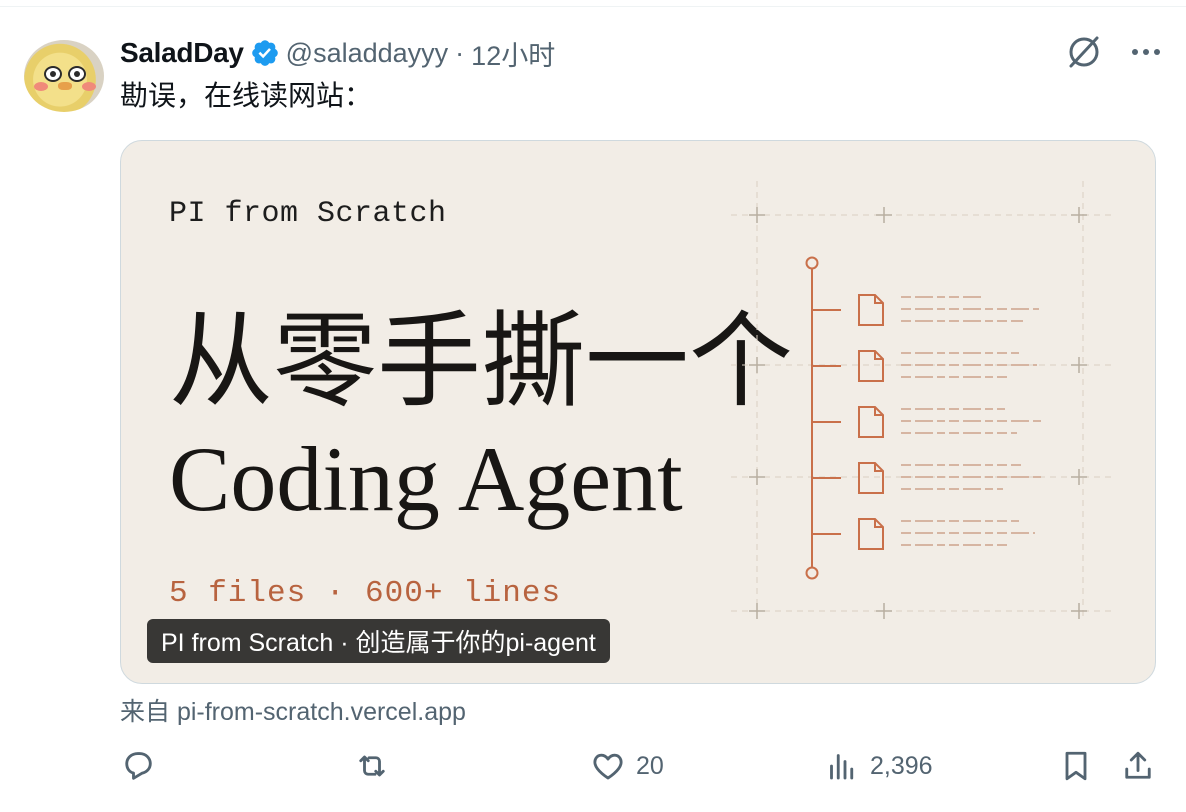 This screenshot has width=1186, height=812. I want to click on card-caption: PI from Scratch · 创造属于你的pi-agent, so click(378, 641).